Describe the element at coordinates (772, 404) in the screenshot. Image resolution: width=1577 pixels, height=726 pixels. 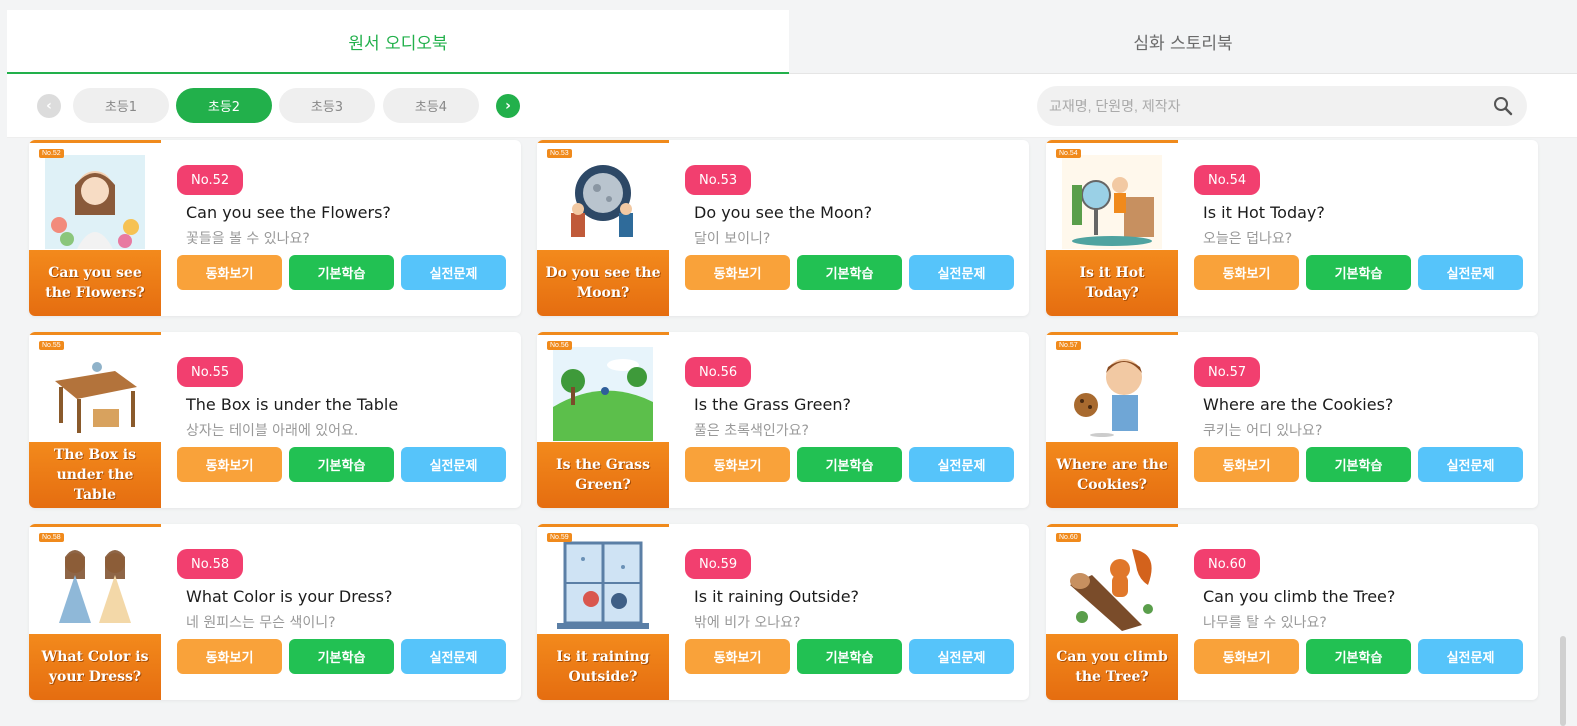
I see `book-title: Is the Grass Green?` at that location.